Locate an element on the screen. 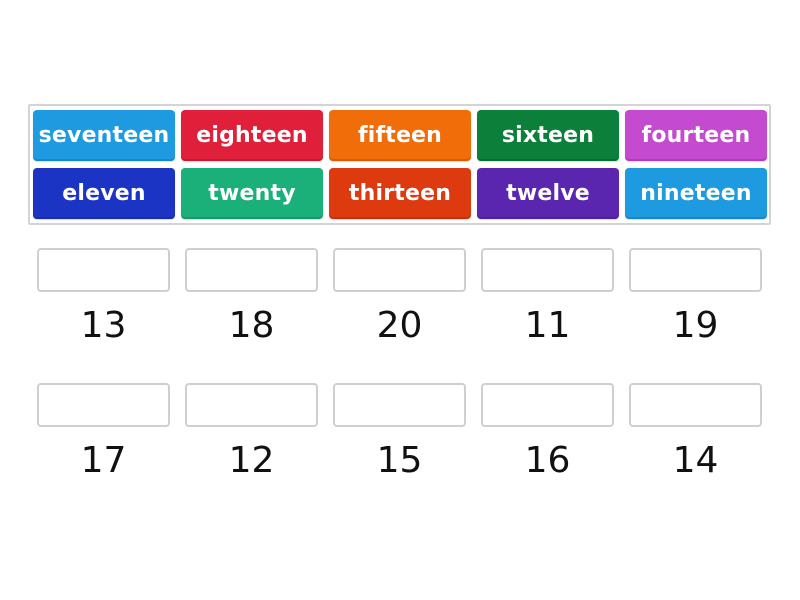  word-tile-fifteen: fifteen is located at coordinates (400, 135).